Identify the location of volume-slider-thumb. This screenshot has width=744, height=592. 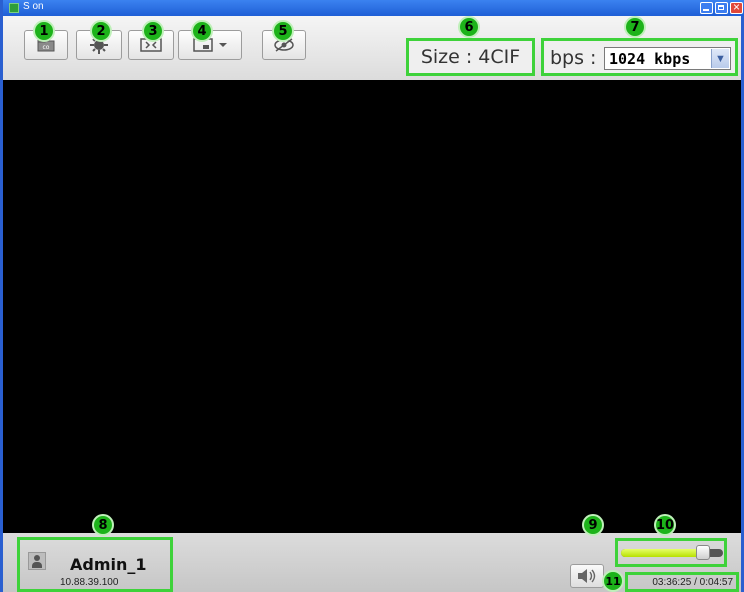
(703, 552).